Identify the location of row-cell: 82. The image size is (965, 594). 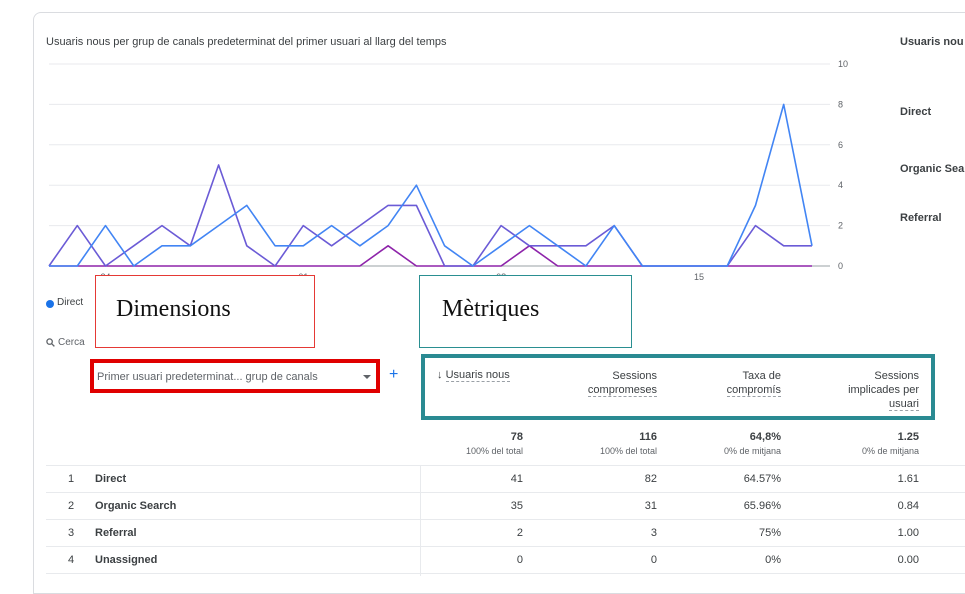
(650, 479).